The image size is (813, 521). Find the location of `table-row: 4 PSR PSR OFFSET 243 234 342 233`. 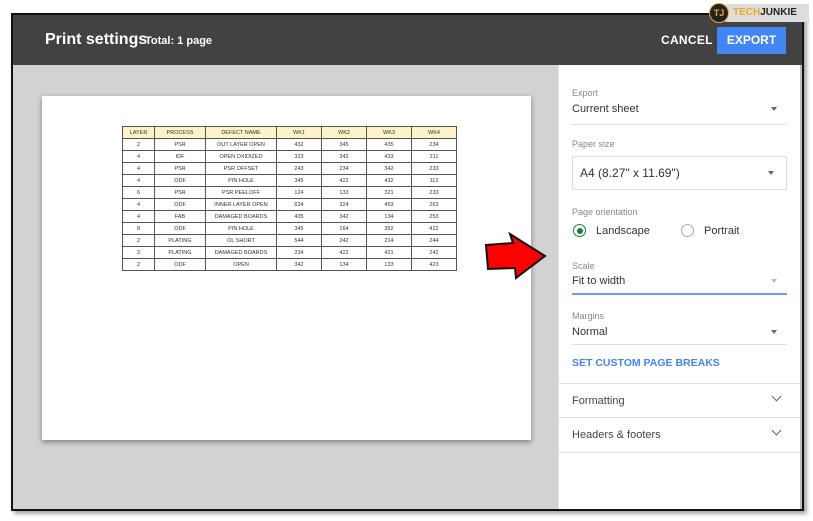

table-row: 4 PSR PSR OFFSET 243 234 342 233 is located at coordinates (289, 168).